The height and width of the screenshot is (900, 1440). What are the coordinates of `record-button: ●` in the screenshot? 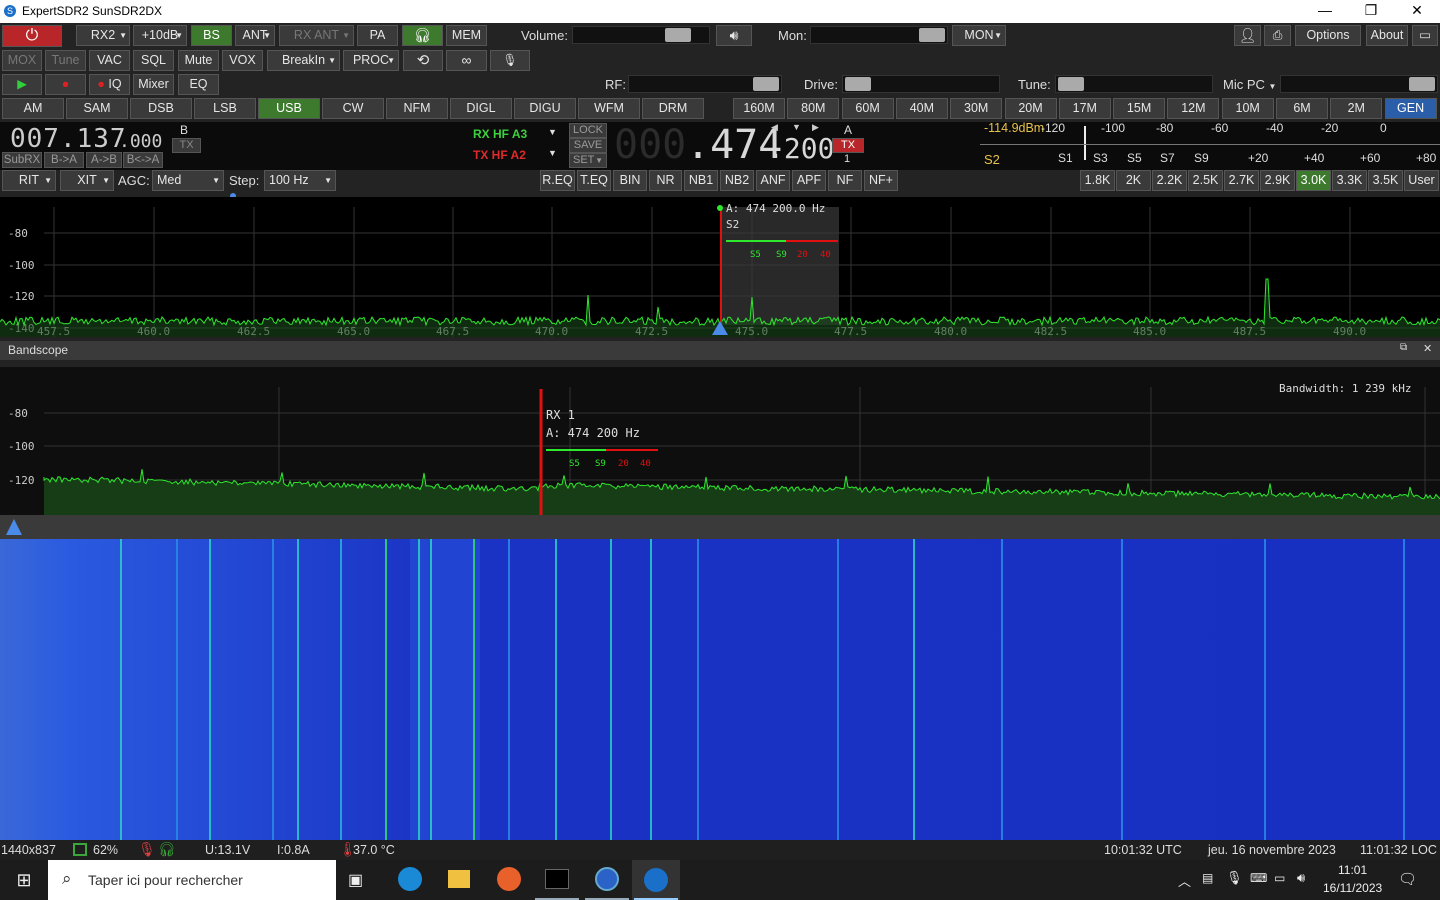 It's located at (65, 84).